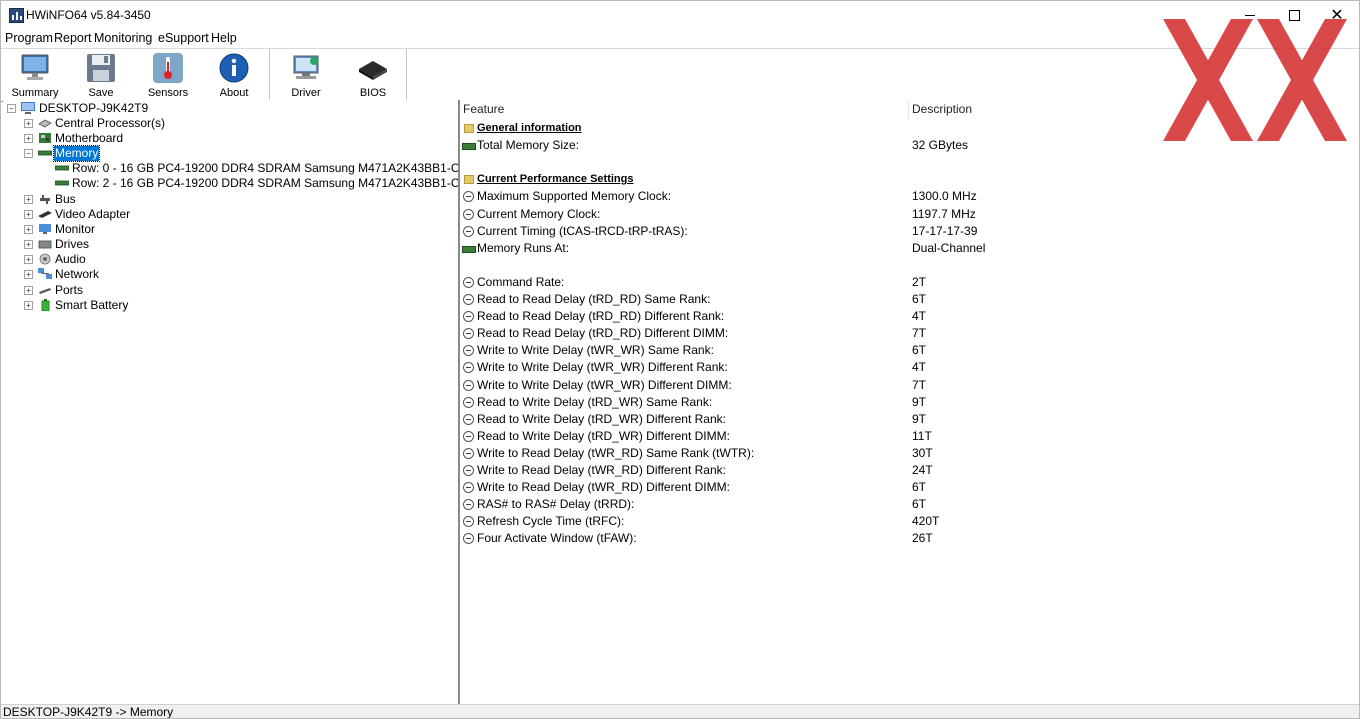  What do you see at coordinates (223, 229) in the screenshot?
I see `tree-item-monitor: + Monitor` at bounding box center [223, 229].